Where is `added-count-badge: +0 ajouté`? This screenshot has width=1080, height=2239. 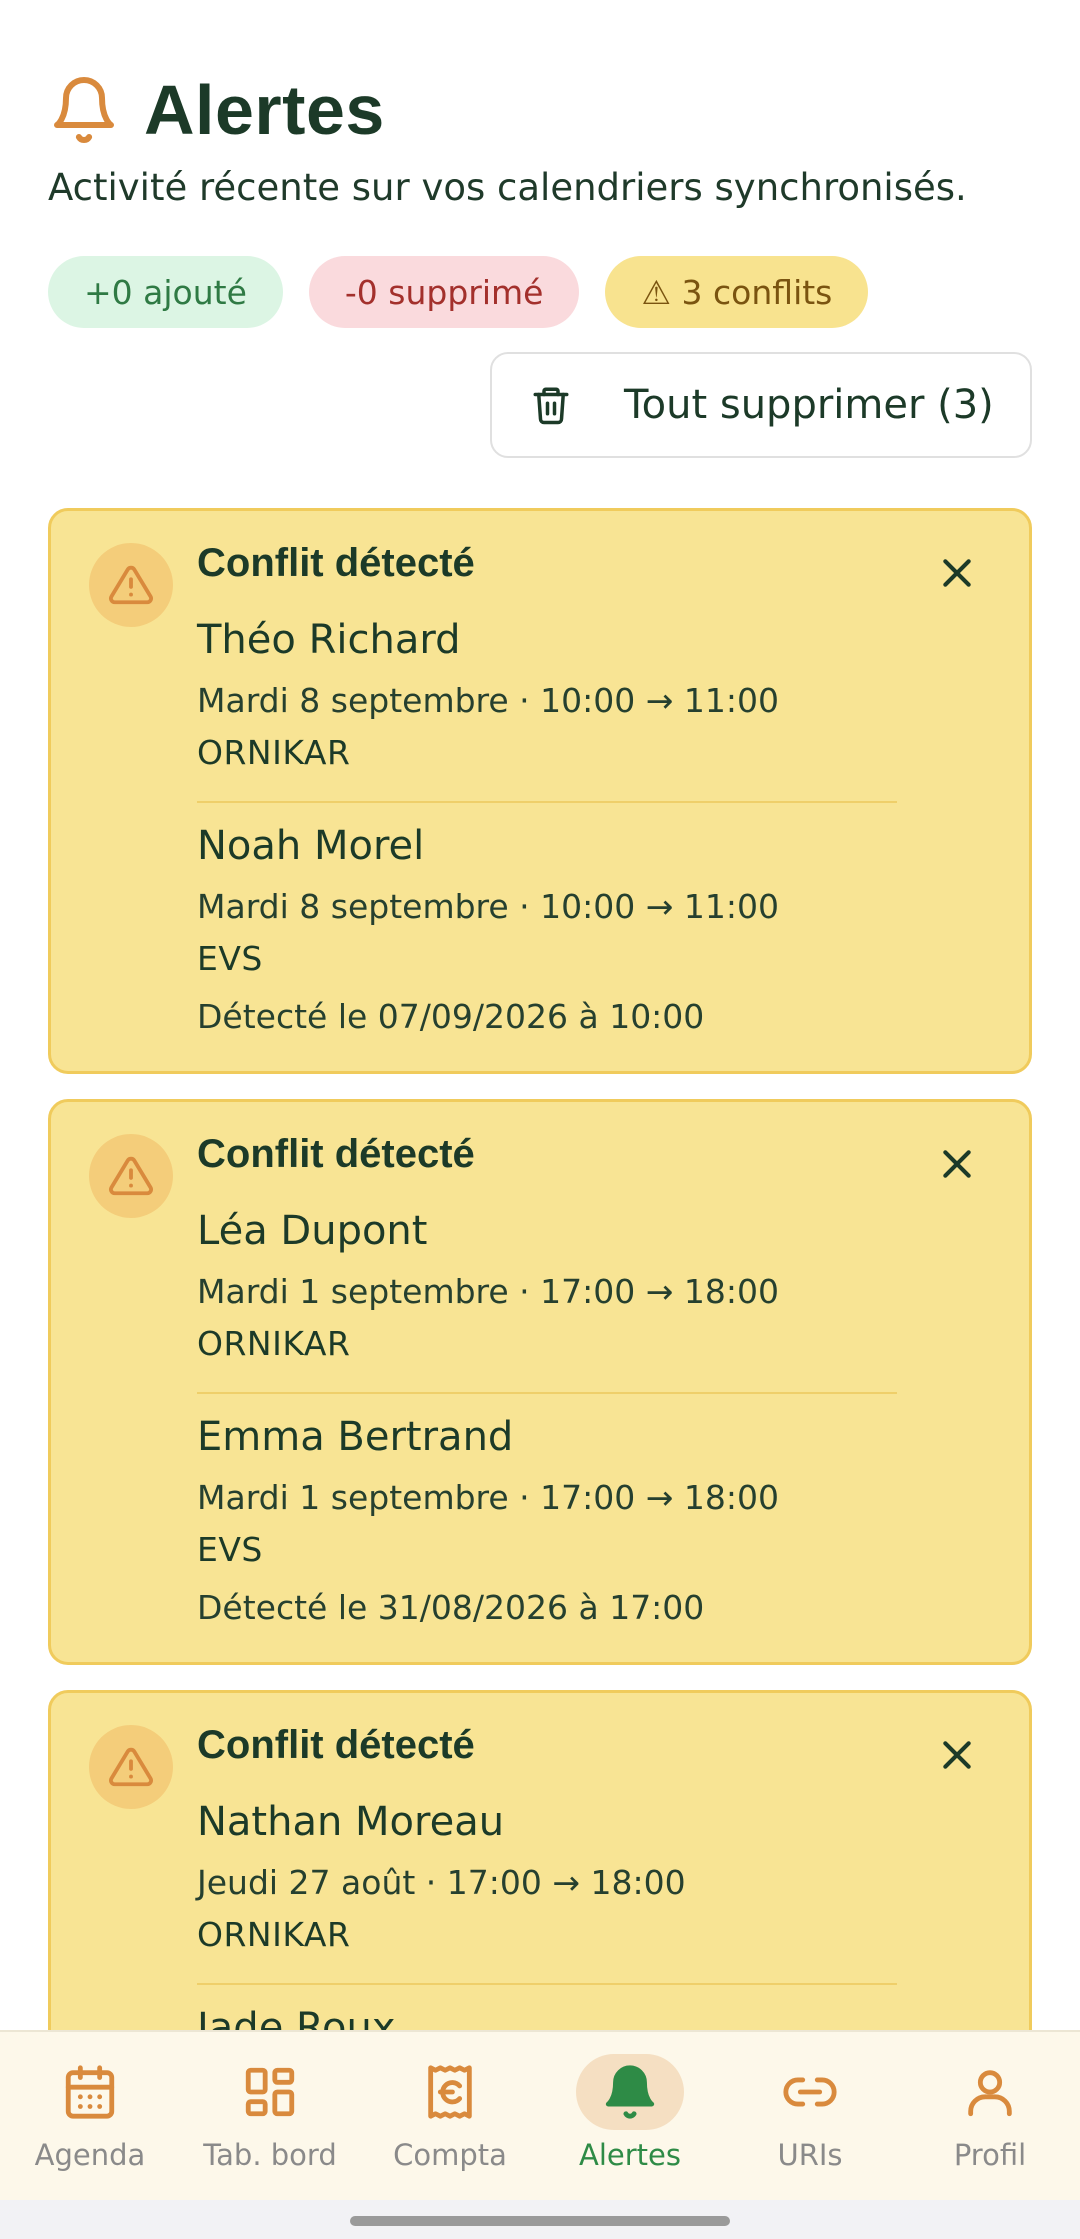
added-count-badge: +0 ajouté is located at coordinates (165, 292).